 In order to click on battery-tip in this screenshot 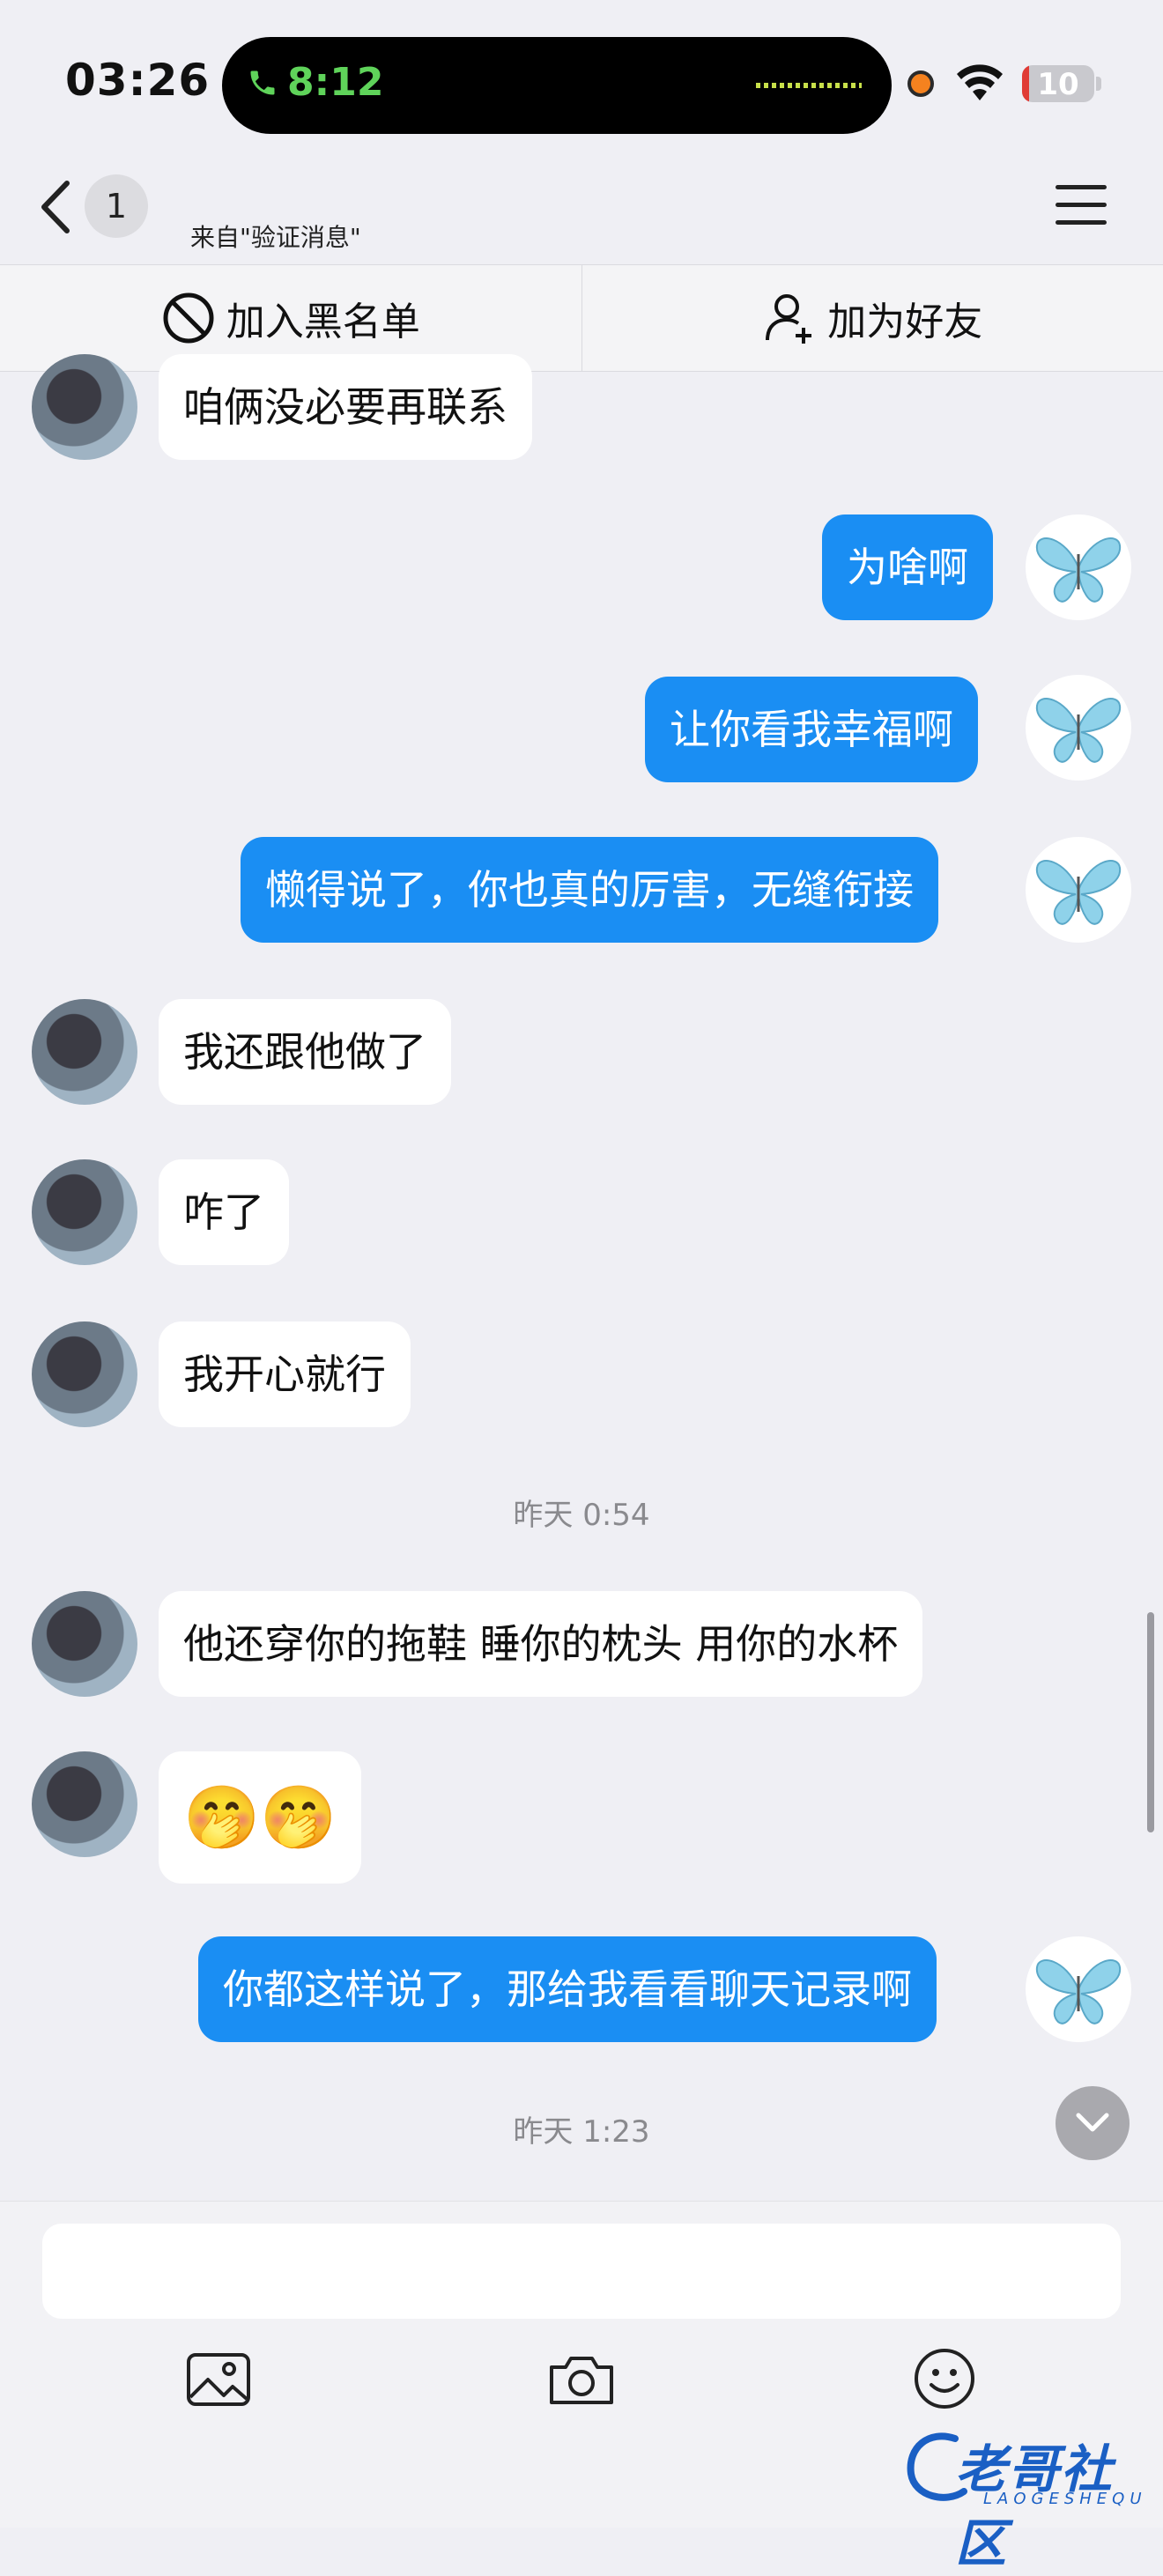, I will do `click(1099, 84)`.